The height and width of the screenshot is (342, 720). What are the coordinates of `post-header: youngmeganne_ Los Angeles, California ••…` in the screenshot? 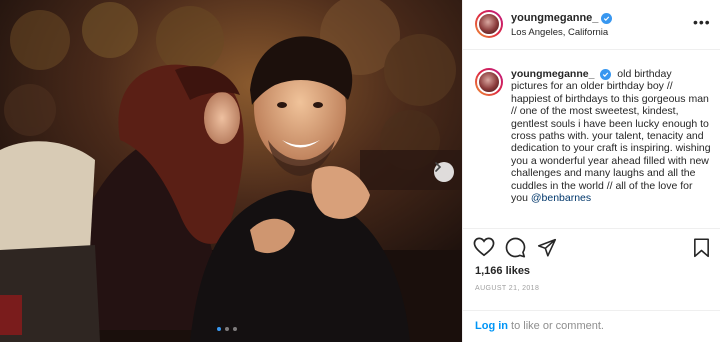 It's located at (591, 25).